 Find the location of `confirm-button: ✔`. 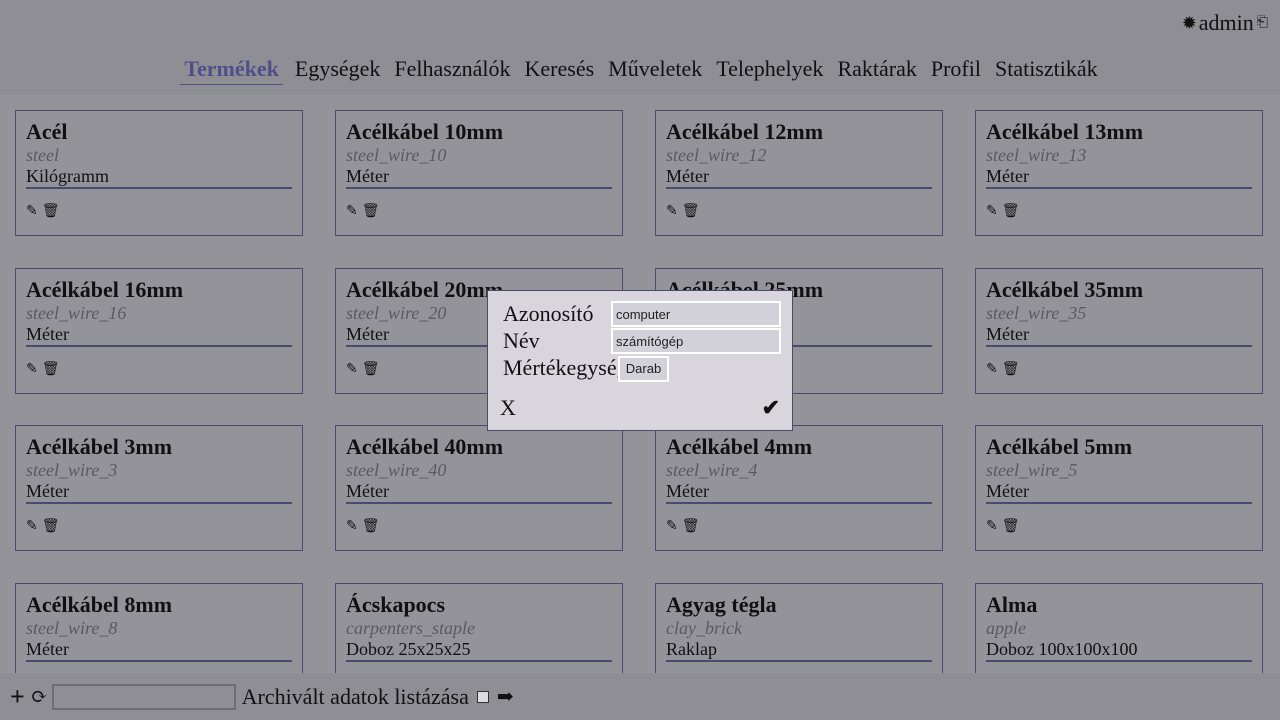

confirm-button: ✔ is located at coordinates (771, 408).